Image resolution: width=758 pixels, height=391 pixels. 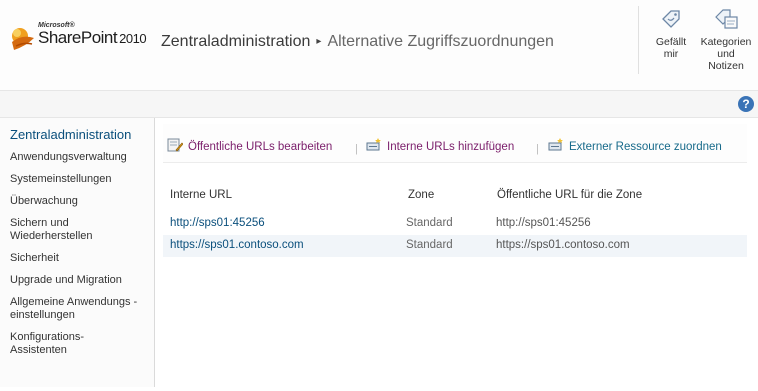 I want to click on like-label: Gefällt mir, so click(x=671, y=48).